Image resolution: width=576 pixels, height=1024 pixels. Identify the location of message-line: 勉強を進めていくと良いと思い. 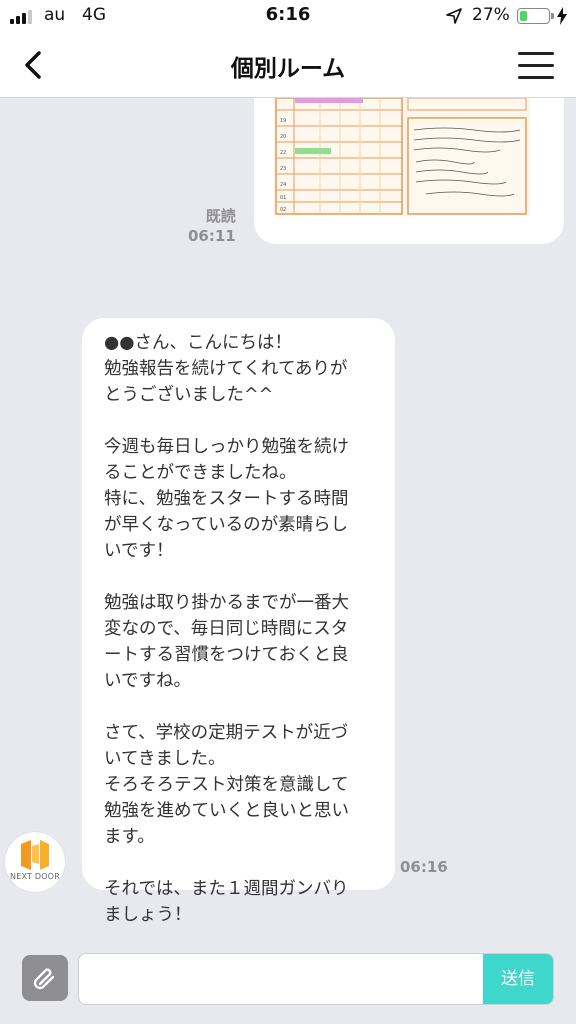
(226, 811).